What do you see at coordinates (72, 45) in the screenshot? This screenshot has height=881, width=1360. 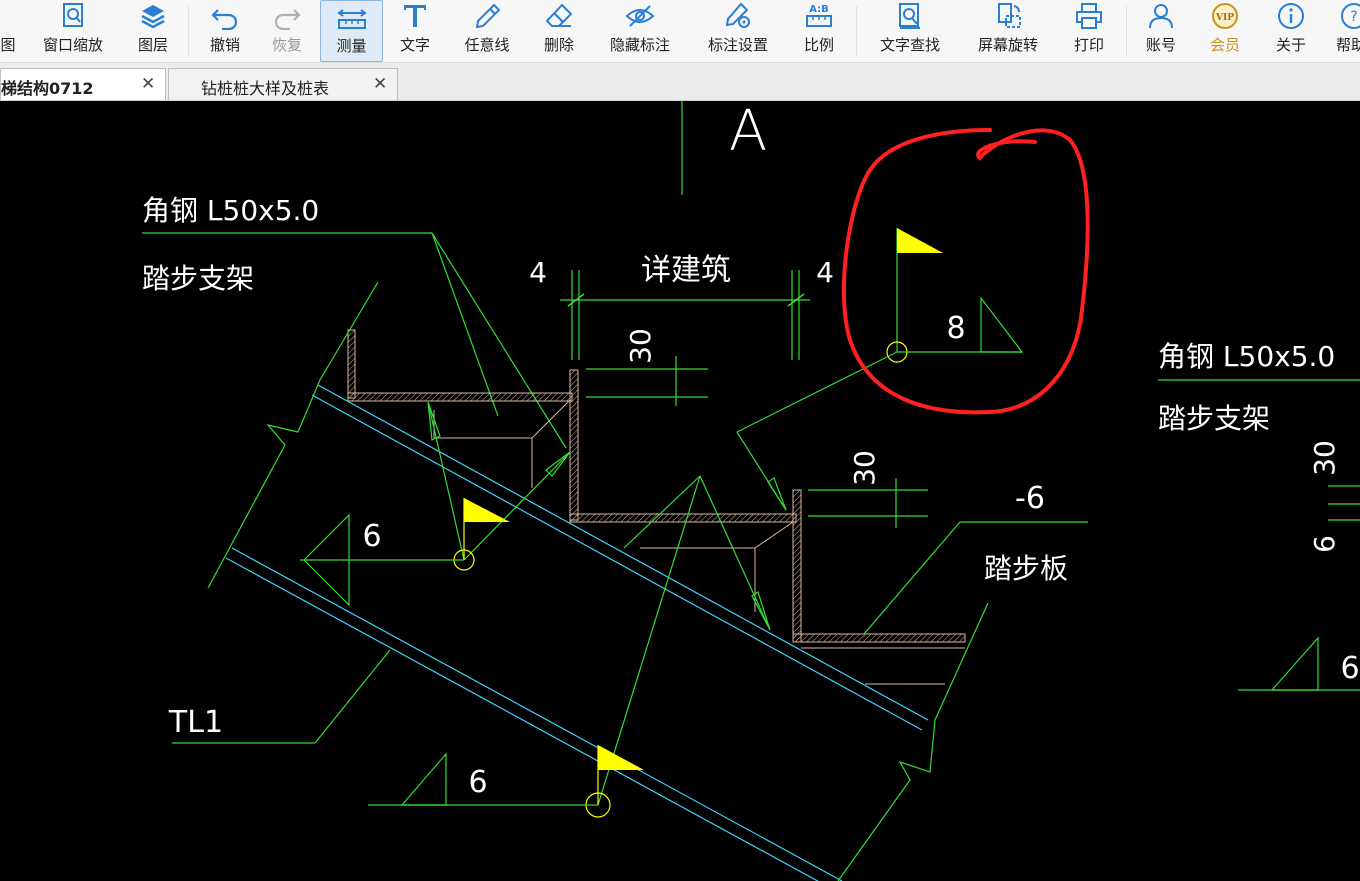 I see `toolbar-zoom-window-label: 窗口缩放` at bounding box center [72, 45].